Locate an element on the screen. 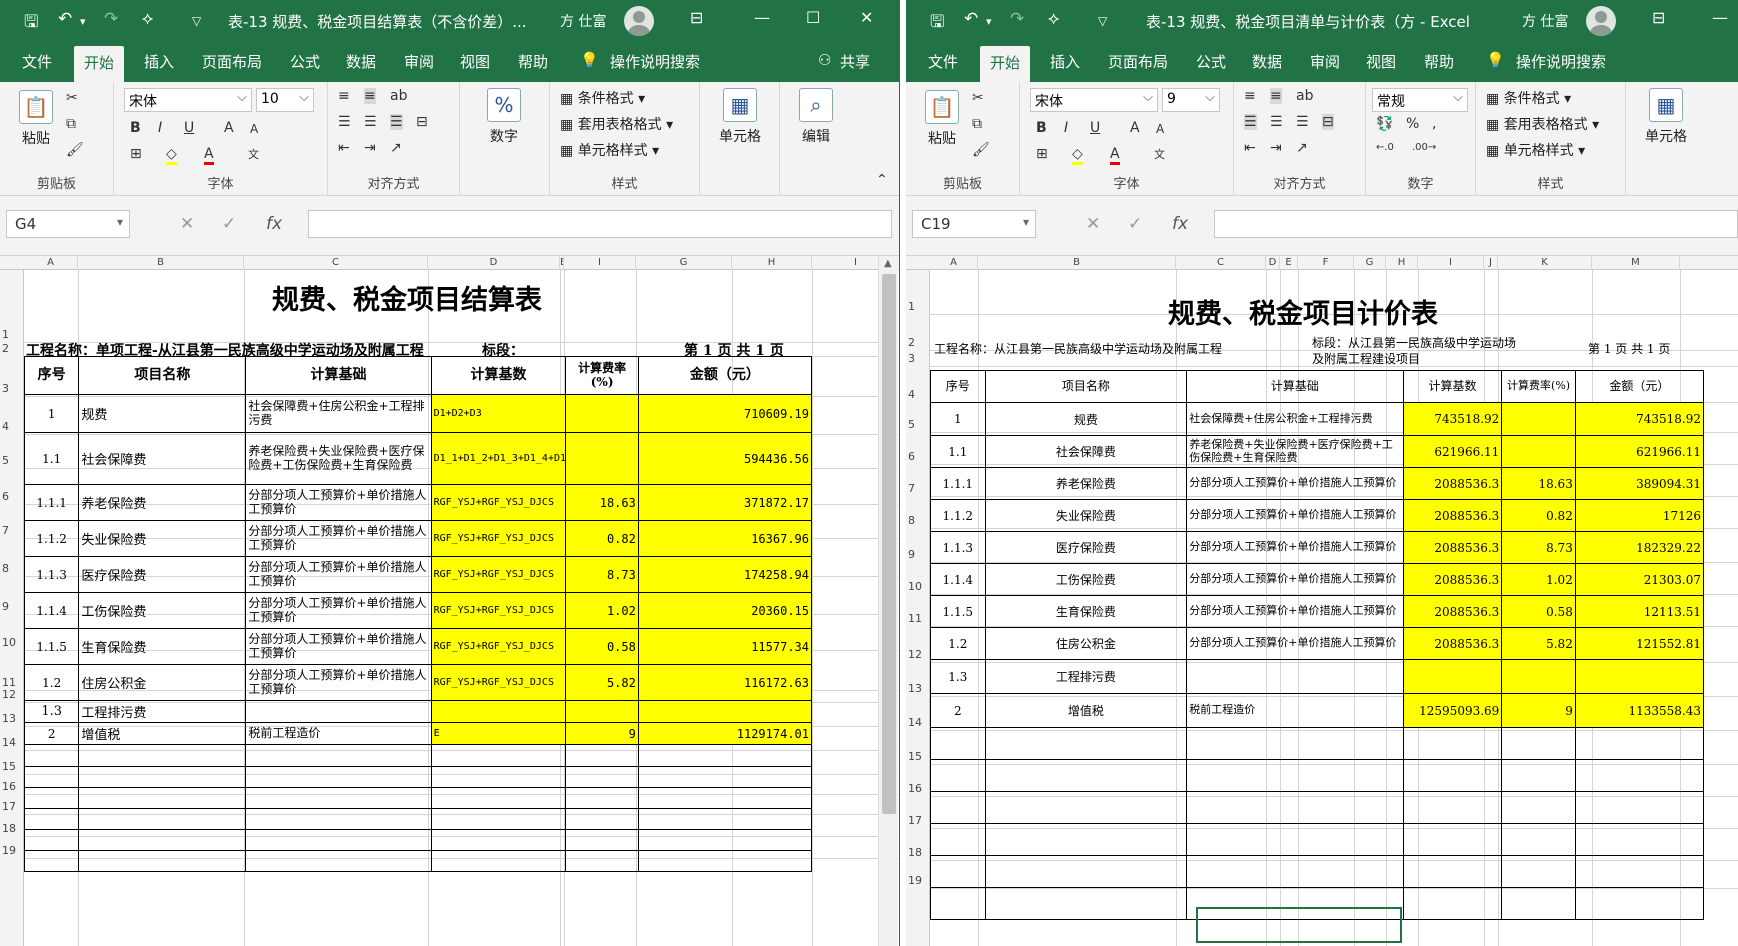 The height and width of the screenshot is (946, 1738). conditional-format-button: ▦ 条件格式 ▾ is located at coordinates (1528, 98).